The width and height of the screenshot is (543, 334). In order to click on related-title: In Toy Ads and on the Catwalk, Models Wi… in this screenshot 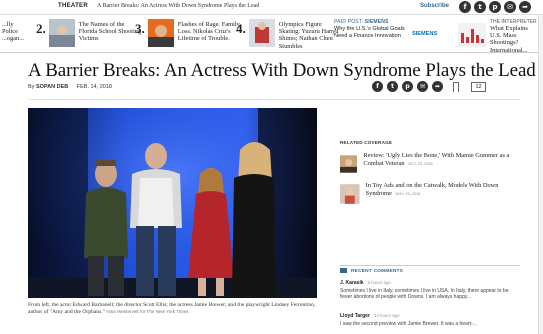, I will do `click(443, 194)`.